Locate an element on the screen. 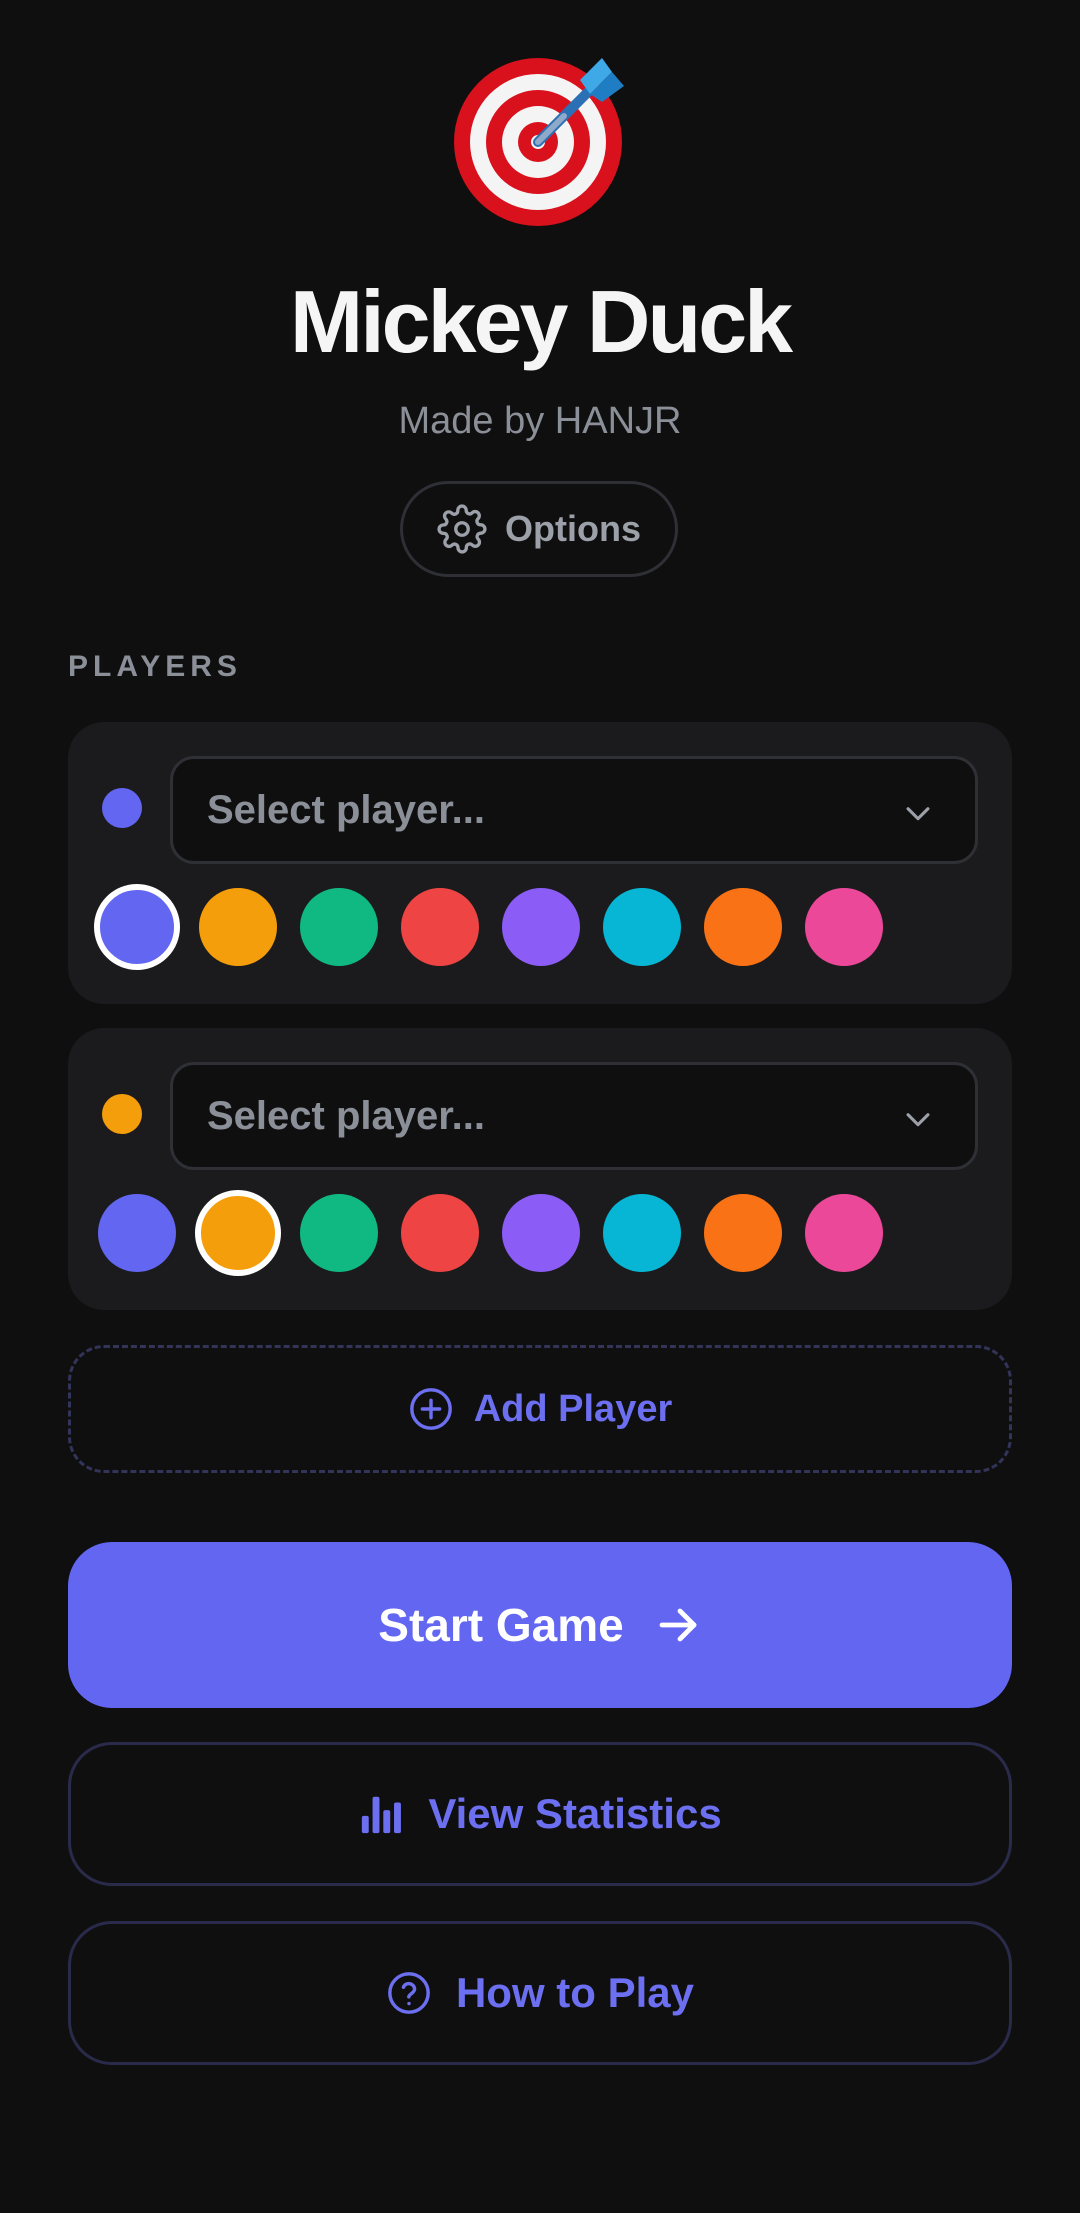 This screenshot has height=2213, width=1080. options-button: Options is located at coordinates (539, 529).